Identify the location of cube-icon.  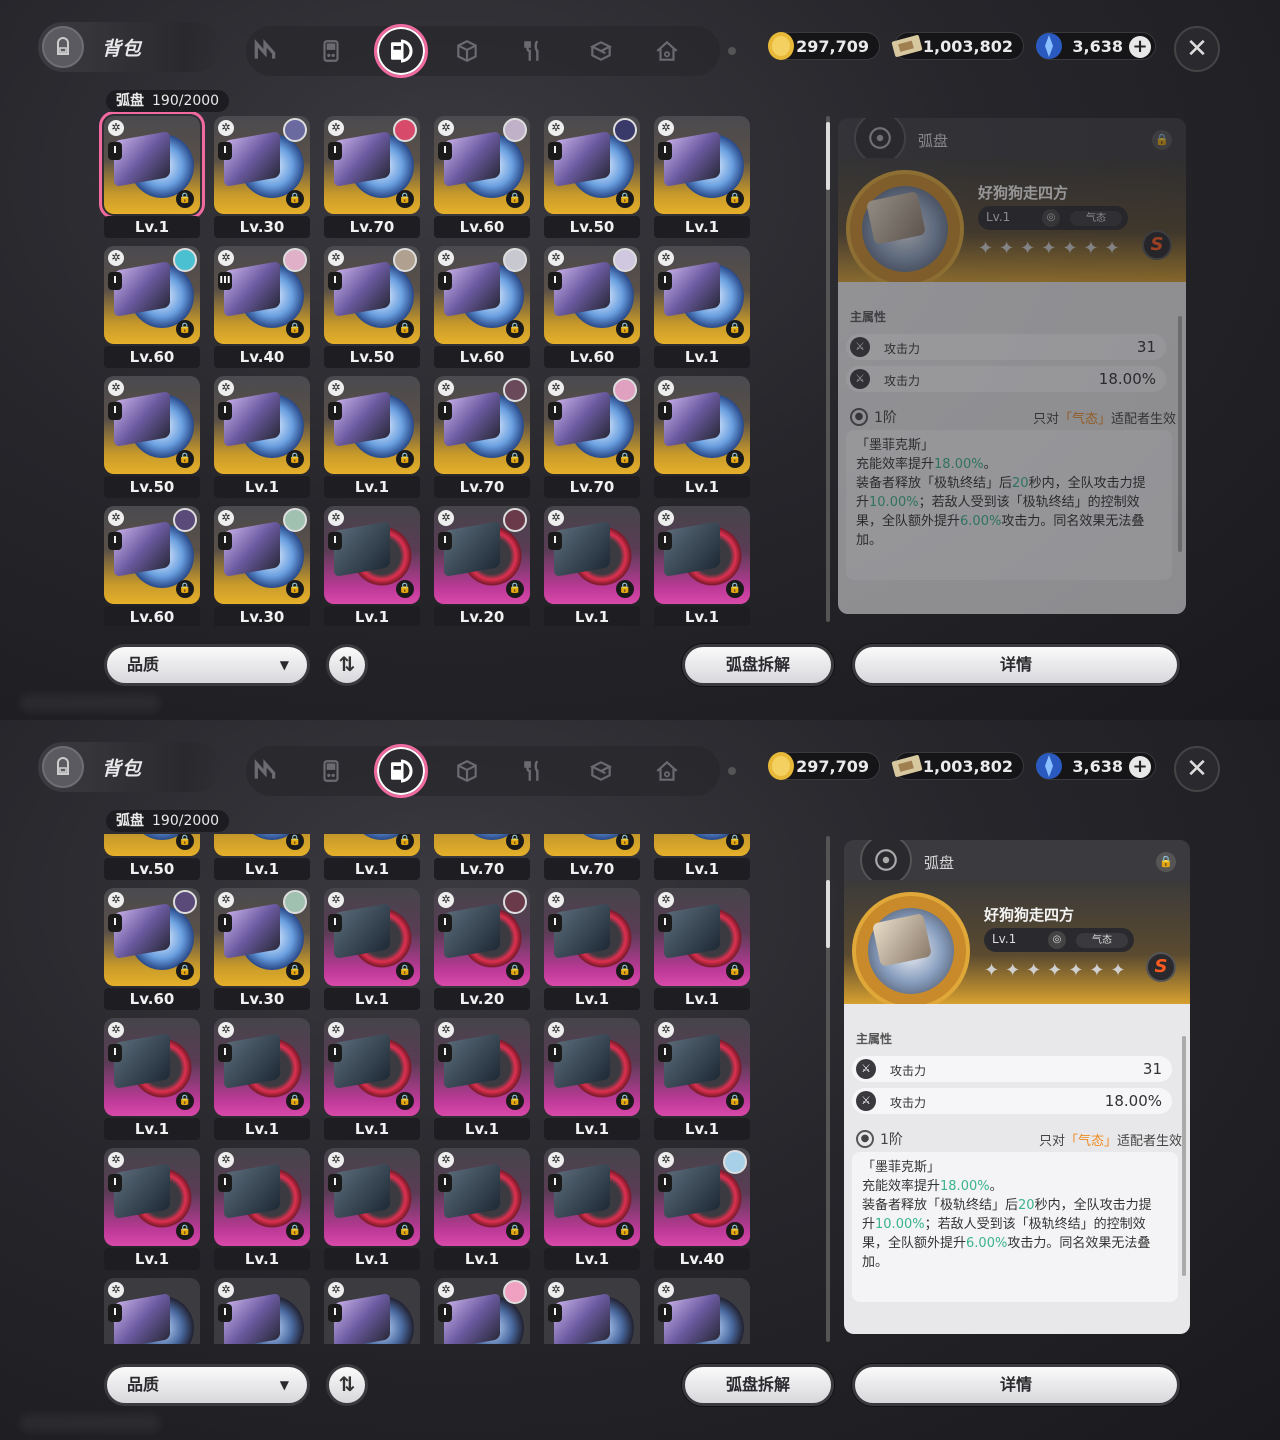
(467, 51).